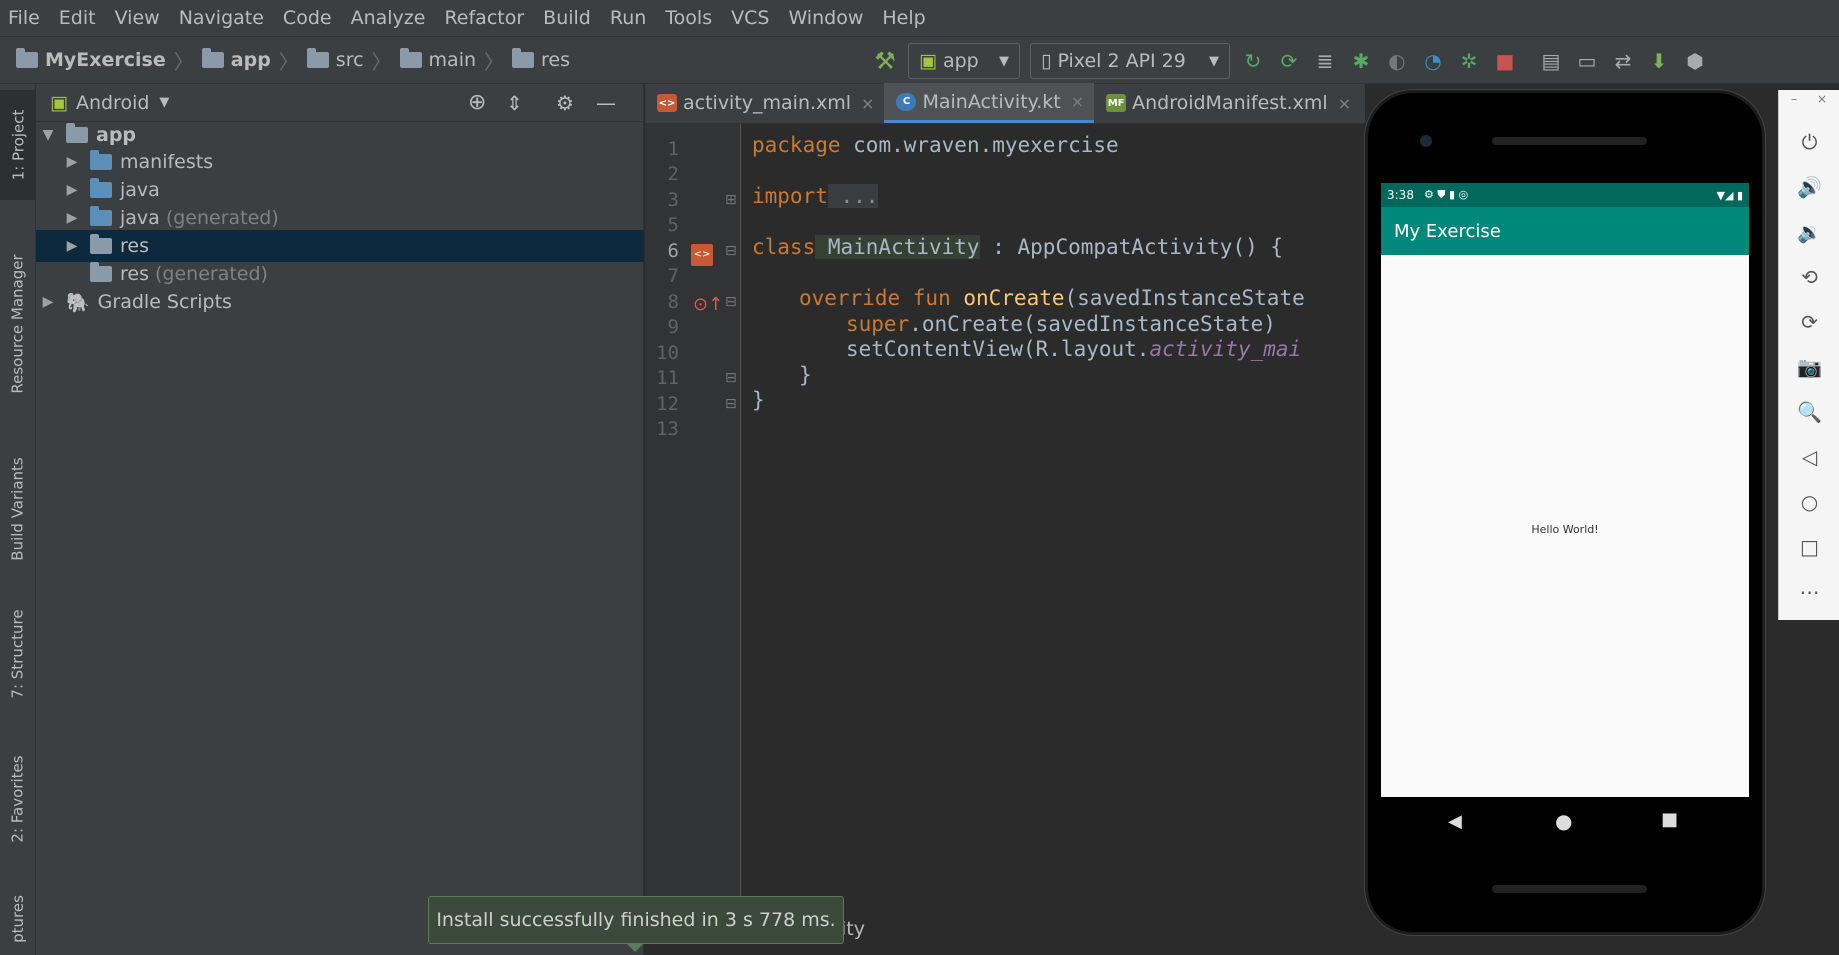  Describe the element at coordinates (307, 18) in the screenshot. I see `menu-code: Code` at that location.